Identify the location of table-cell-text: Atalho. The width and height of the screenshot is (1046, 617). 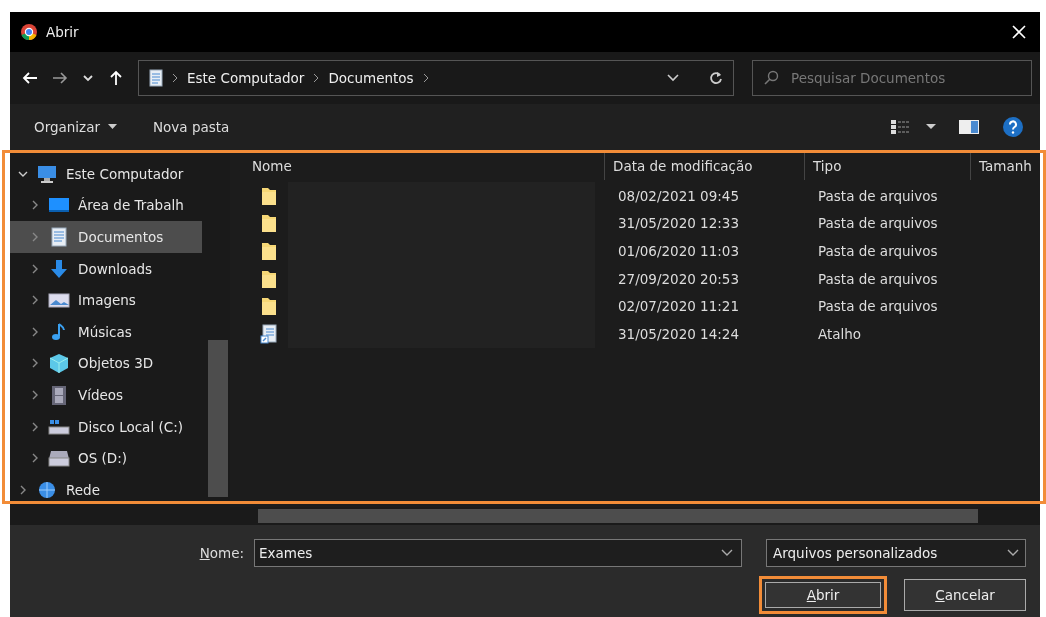
(840, 333).